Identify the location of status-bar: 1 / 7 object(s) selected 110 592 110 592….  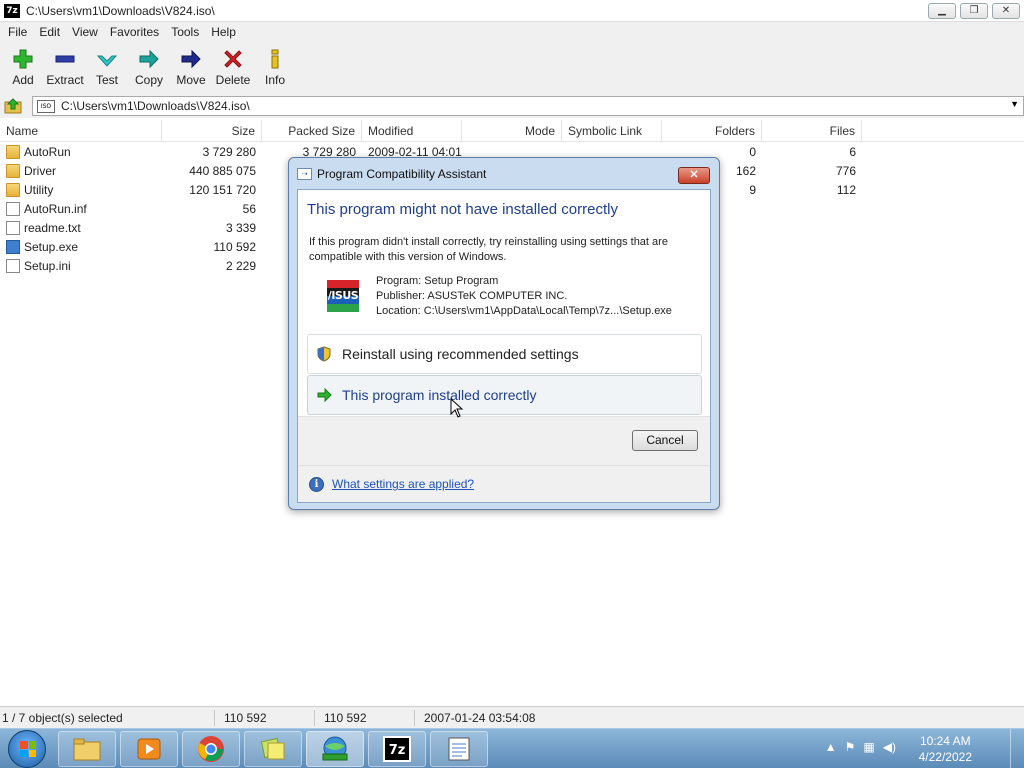
(512, 717).